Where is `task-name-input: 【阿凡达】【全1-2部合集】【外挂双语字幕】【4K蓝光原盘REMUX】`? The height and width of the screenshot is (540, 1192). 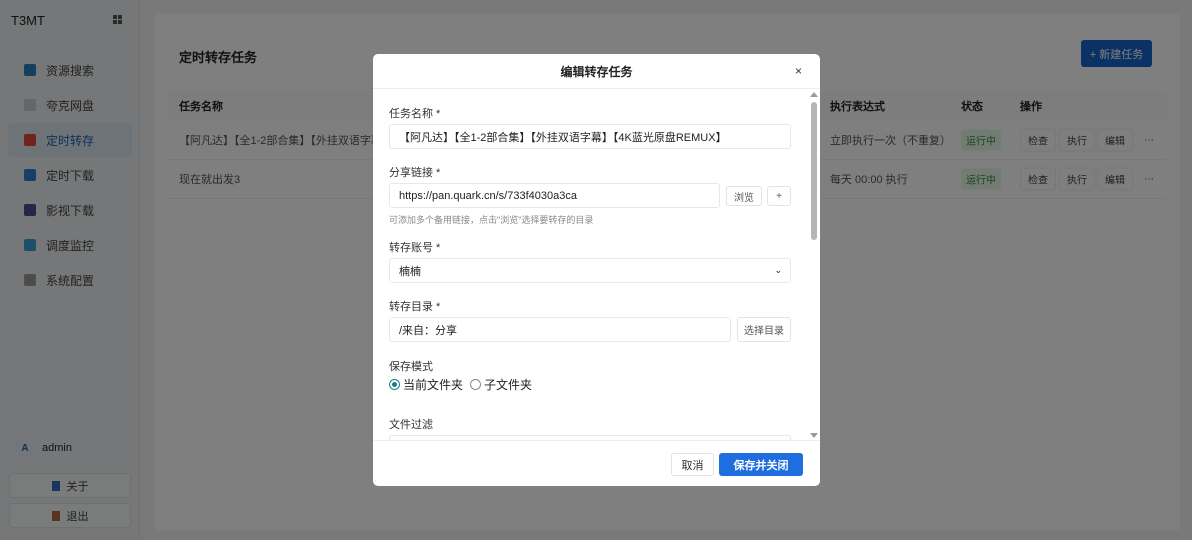 task-name-input: 【阿凡达】【全1-2部合集】【外挂双语字幕】【4K蓝光原盘REMUX】 is located at coordinates (590, 136).